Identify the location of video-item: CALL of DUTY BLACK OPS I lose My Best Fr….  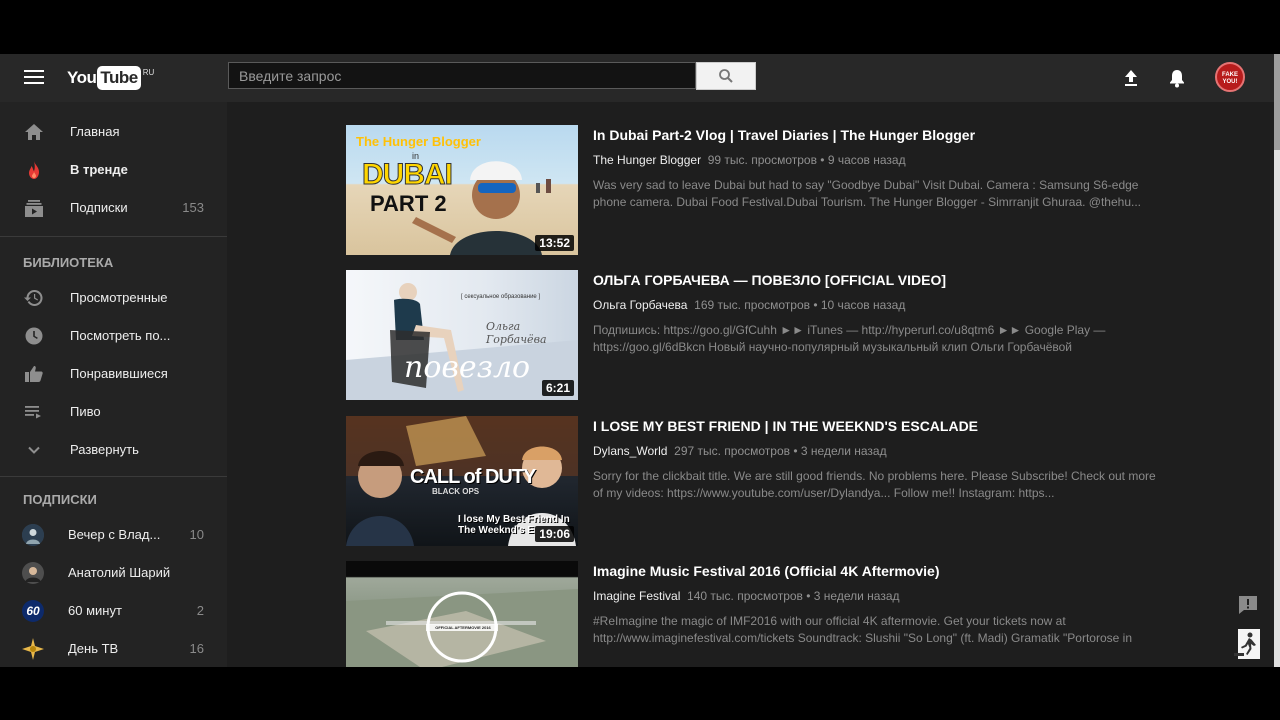
(756, 482).